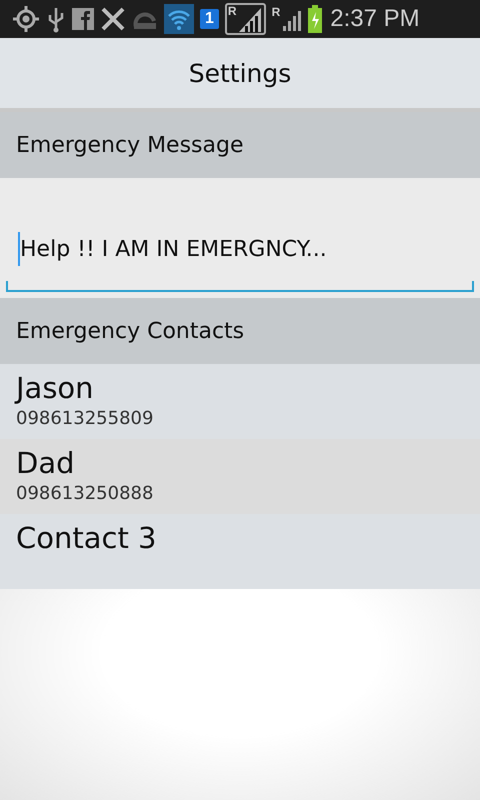 This screenshot has height=800, width=480. What do you see at coordinates (209, 19) in the screenshot?
I see `sim-badge: 1` at bounding box center [209, 19].